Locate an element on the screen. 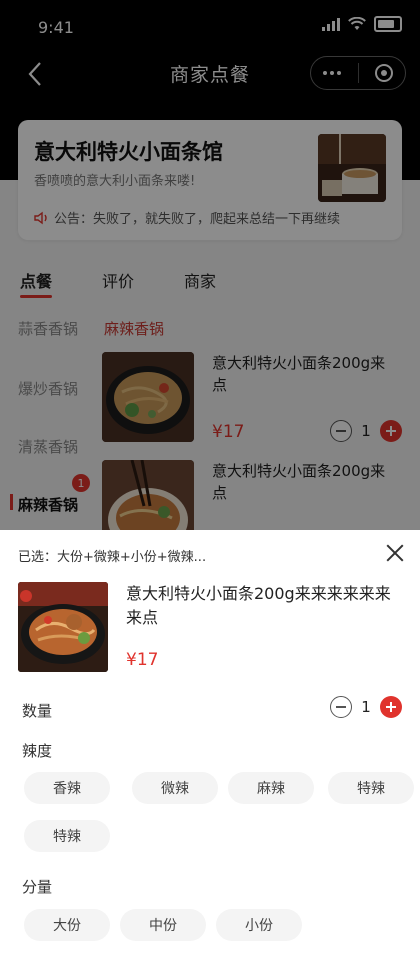  quantity-label: 数量 is located at coordinates (37, 711).